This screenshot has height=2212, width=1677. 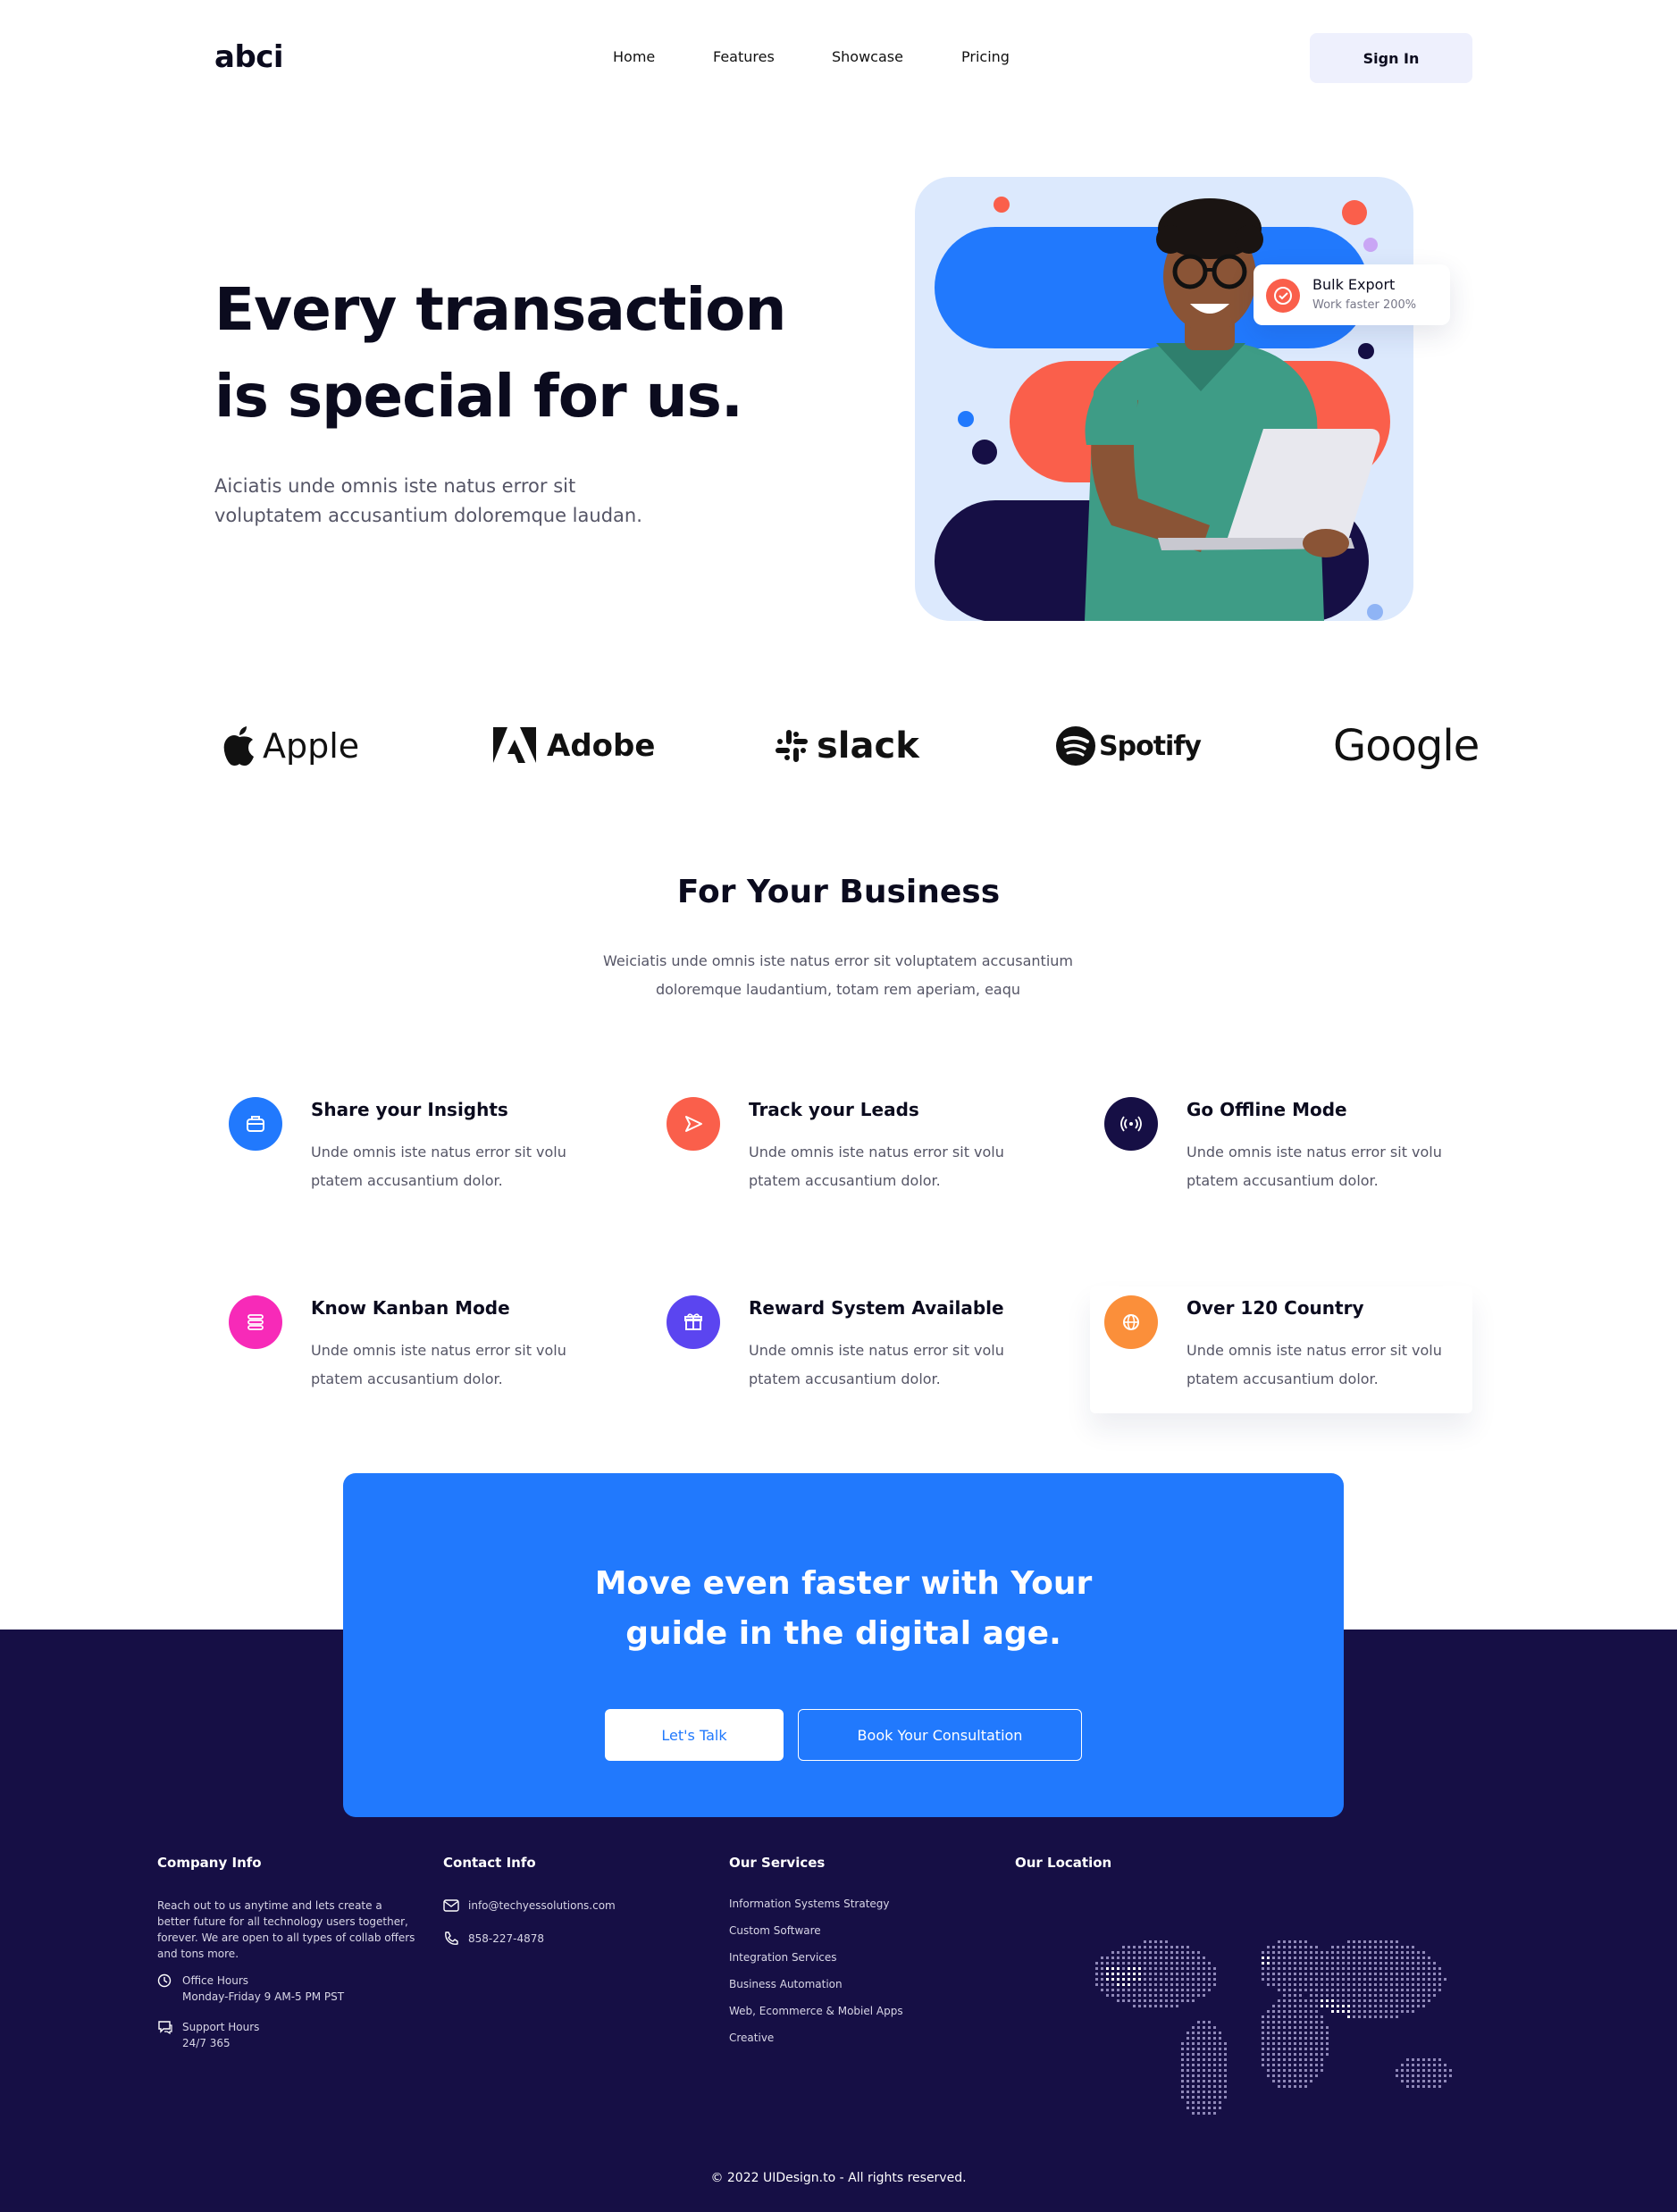 What do you see at coordinates (778, 1863) in the screenshot?
I see `footer-column-title: Our Services` at bounding box center [778, 1863].